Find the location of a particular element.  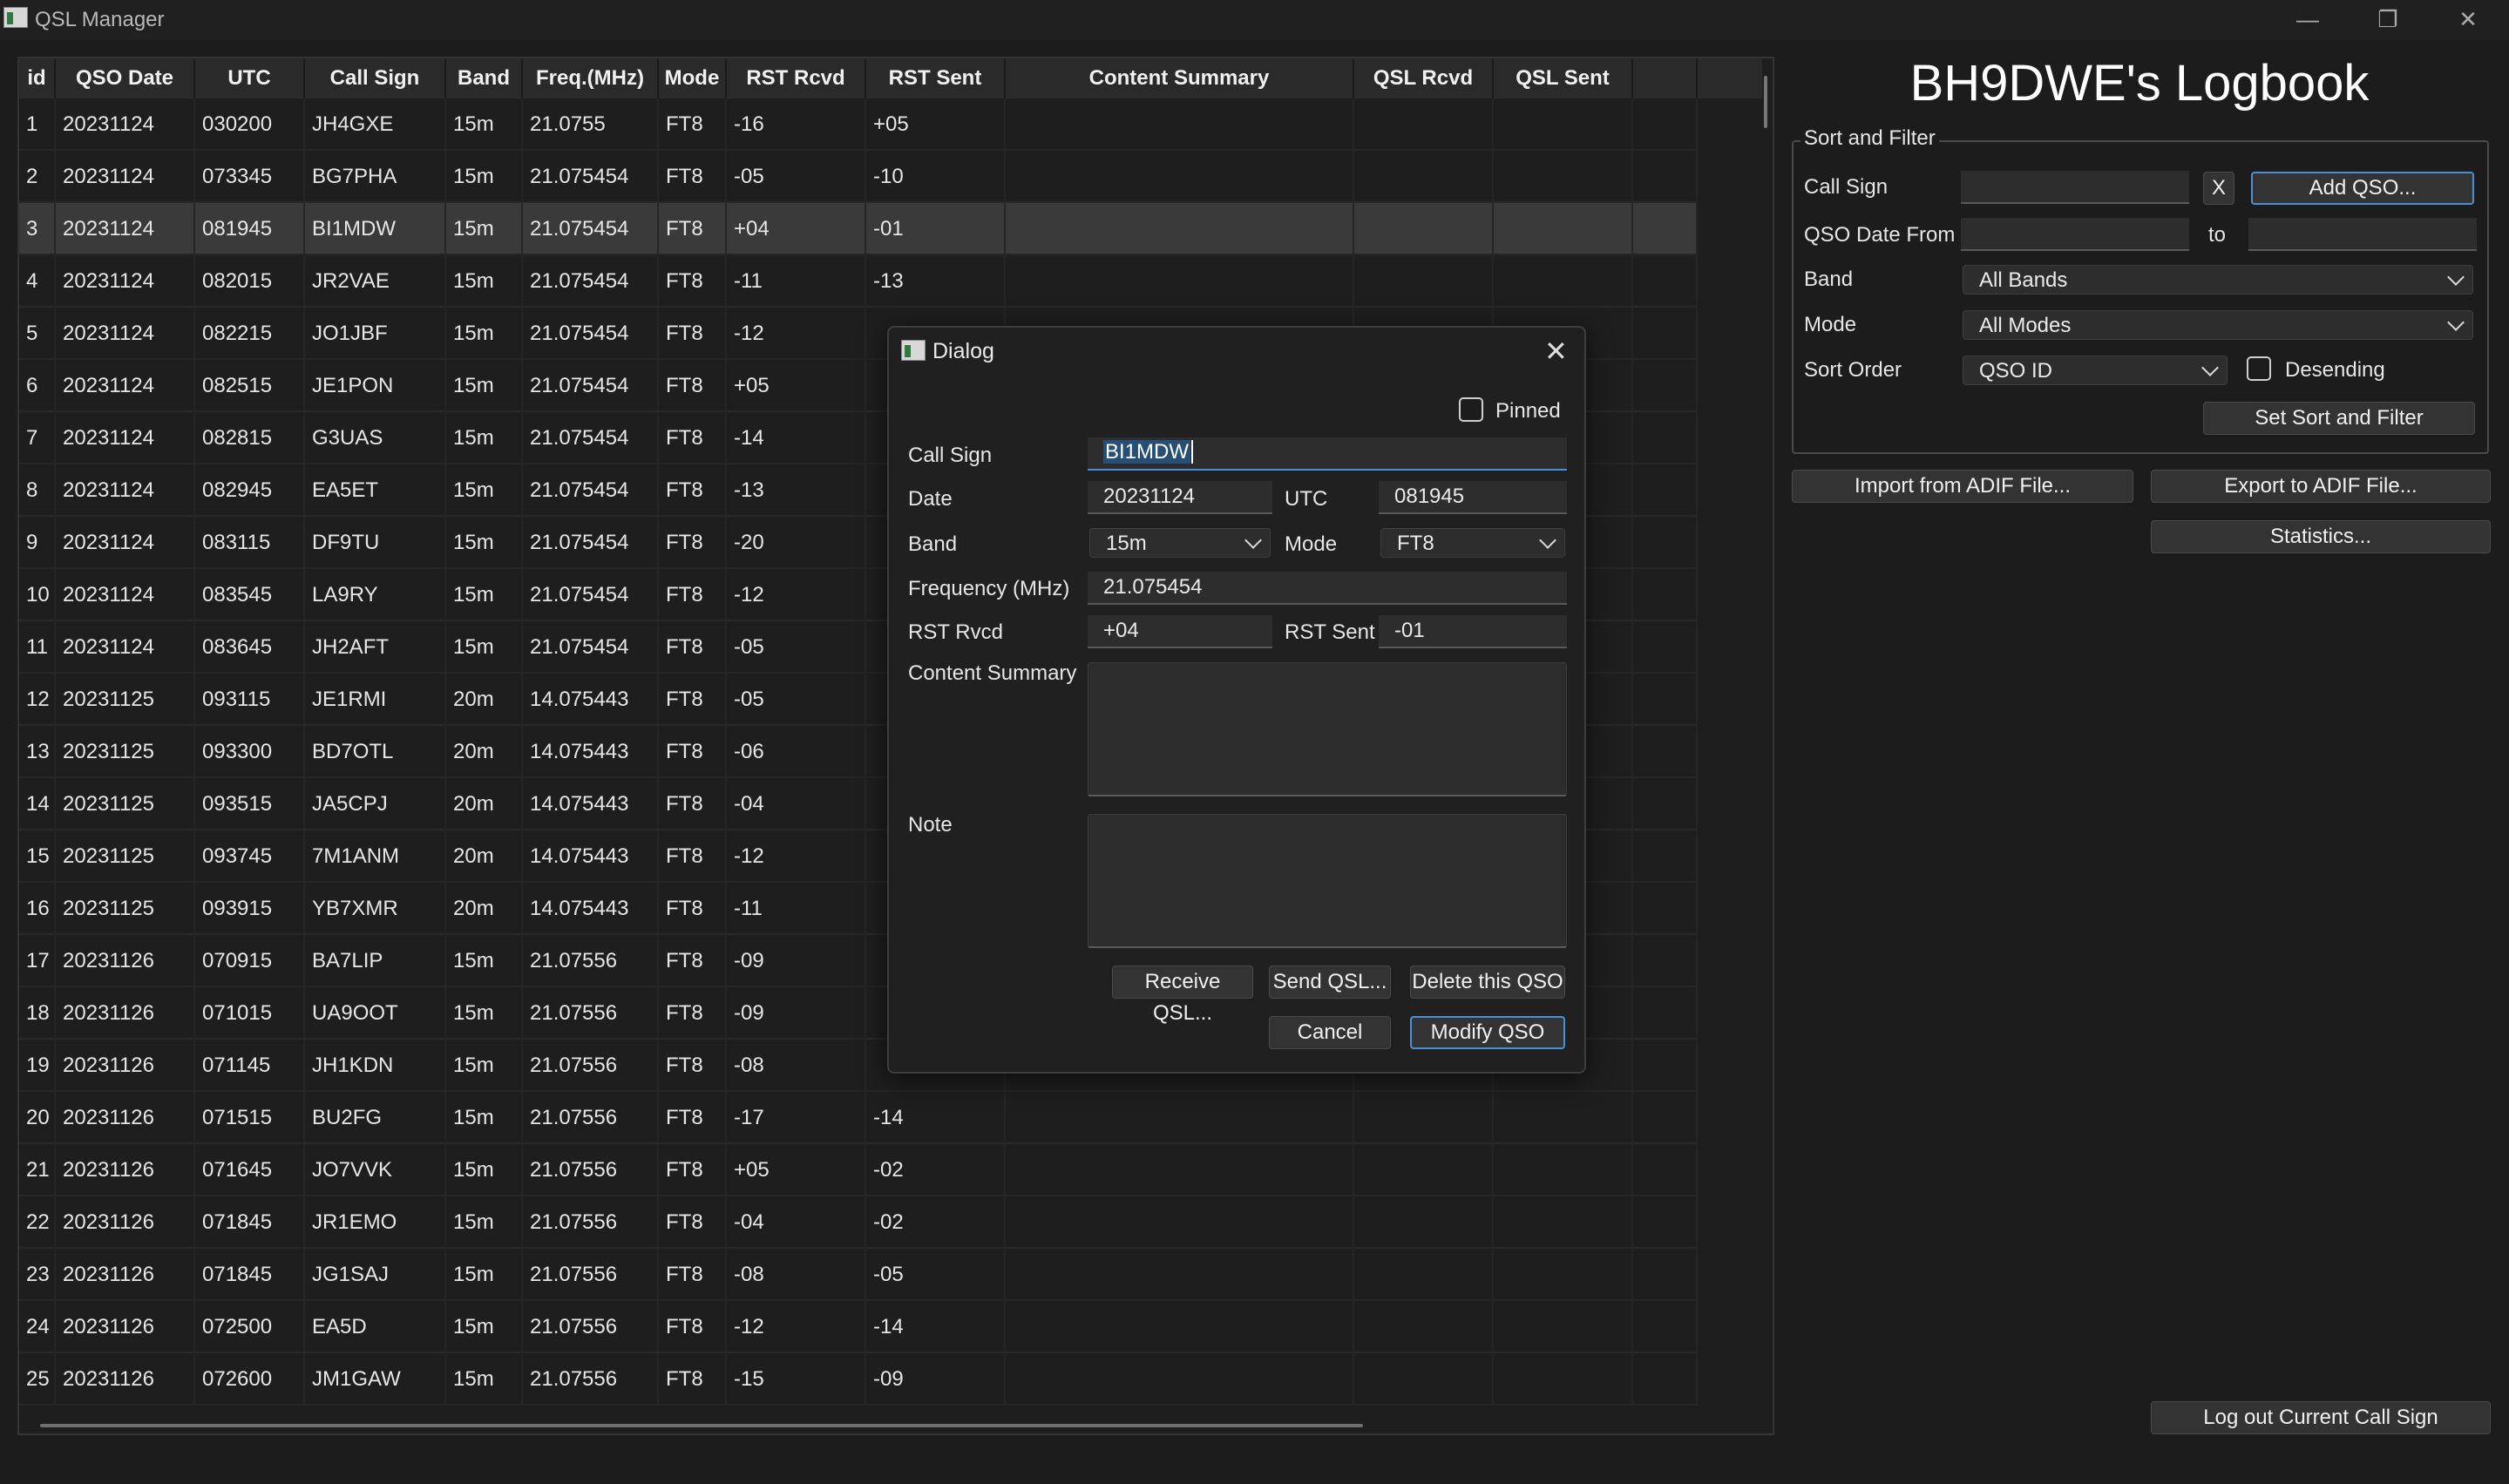

table-cell: JE1PON is located at coordinates (375, 386).